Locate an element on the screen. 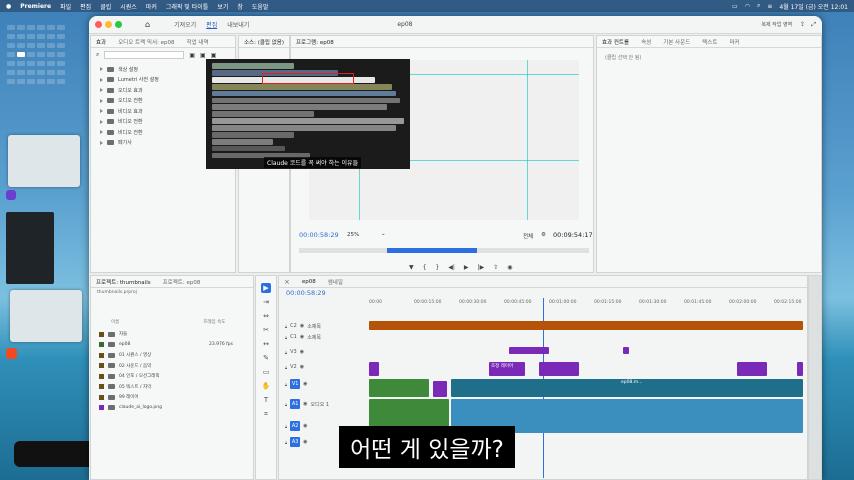 The width and height of the screenshot is (854, 480). track-header: 🔒︎ C1 ◉ 소제목 is located at coordinates (303, 337).